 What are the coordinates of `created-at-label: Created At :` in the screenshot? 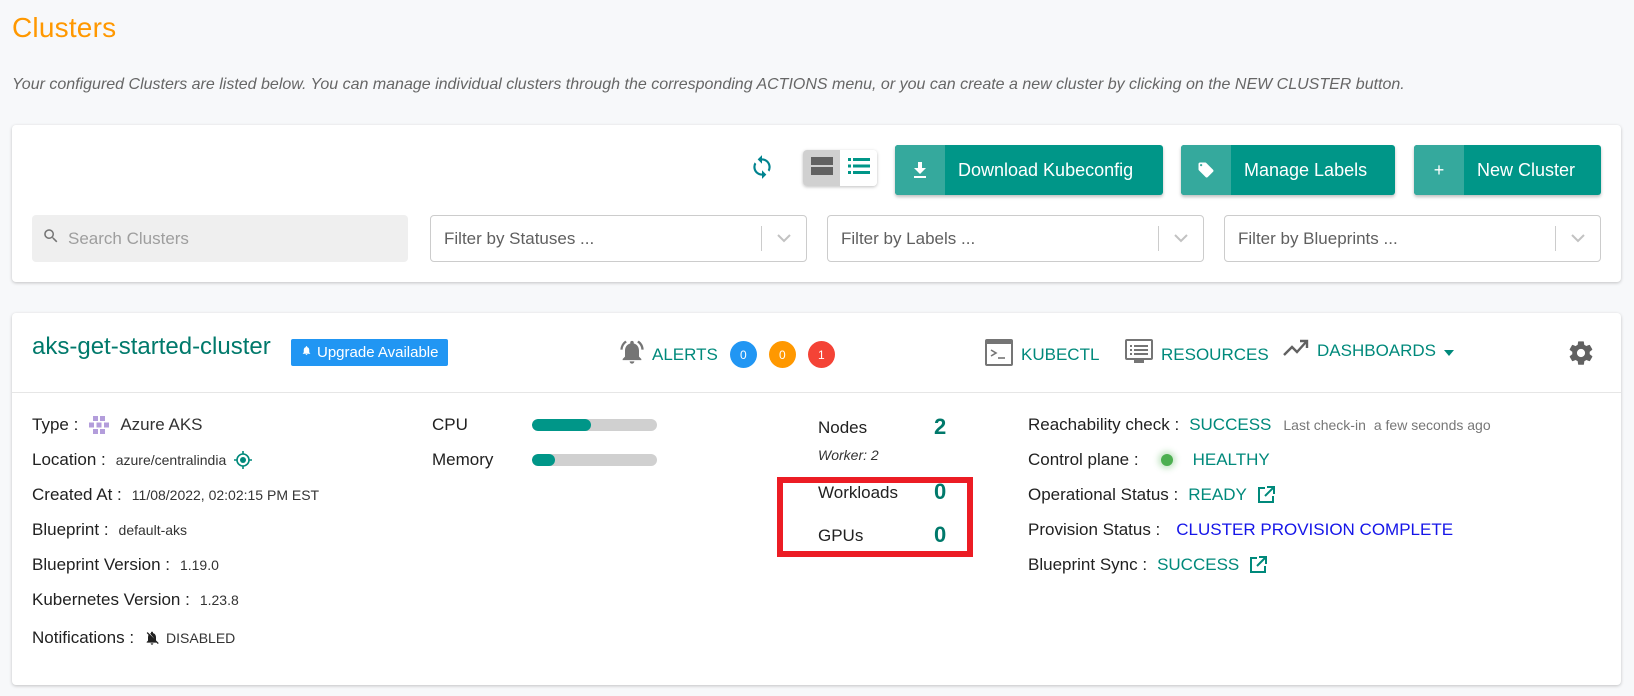 It's located at (77, 494).